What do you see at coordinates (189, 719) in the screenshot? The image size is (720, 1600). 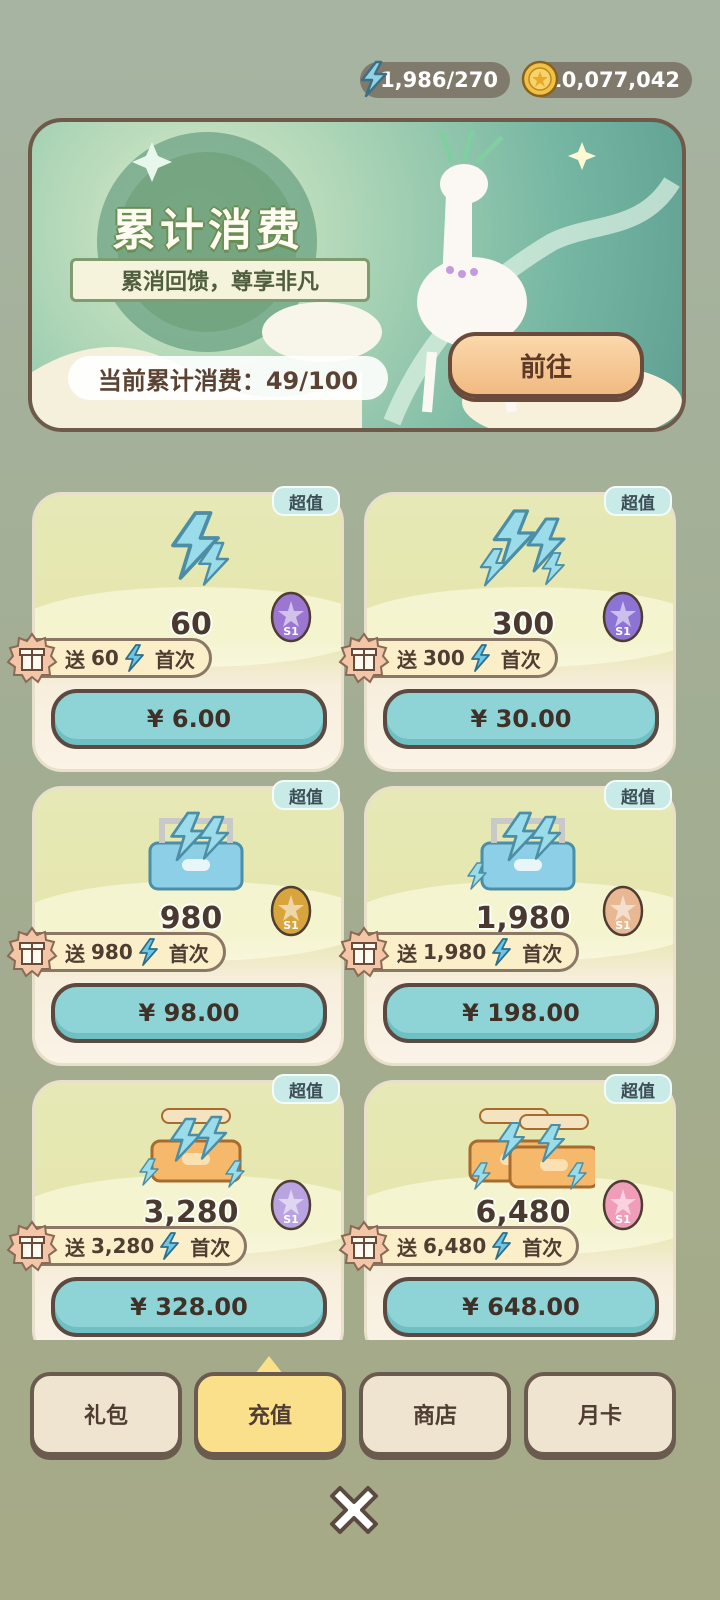 I see `price-button: ¥ 6.00` at bounding box center [189, 719].